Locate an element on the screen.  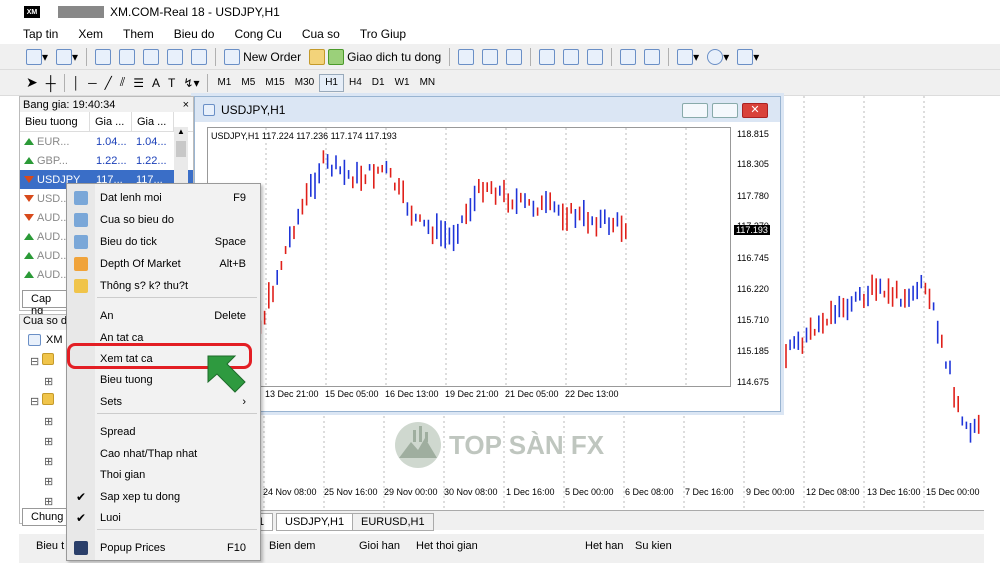
watermark-text: TOP SÀN FX is located at coordinates (527, 445).